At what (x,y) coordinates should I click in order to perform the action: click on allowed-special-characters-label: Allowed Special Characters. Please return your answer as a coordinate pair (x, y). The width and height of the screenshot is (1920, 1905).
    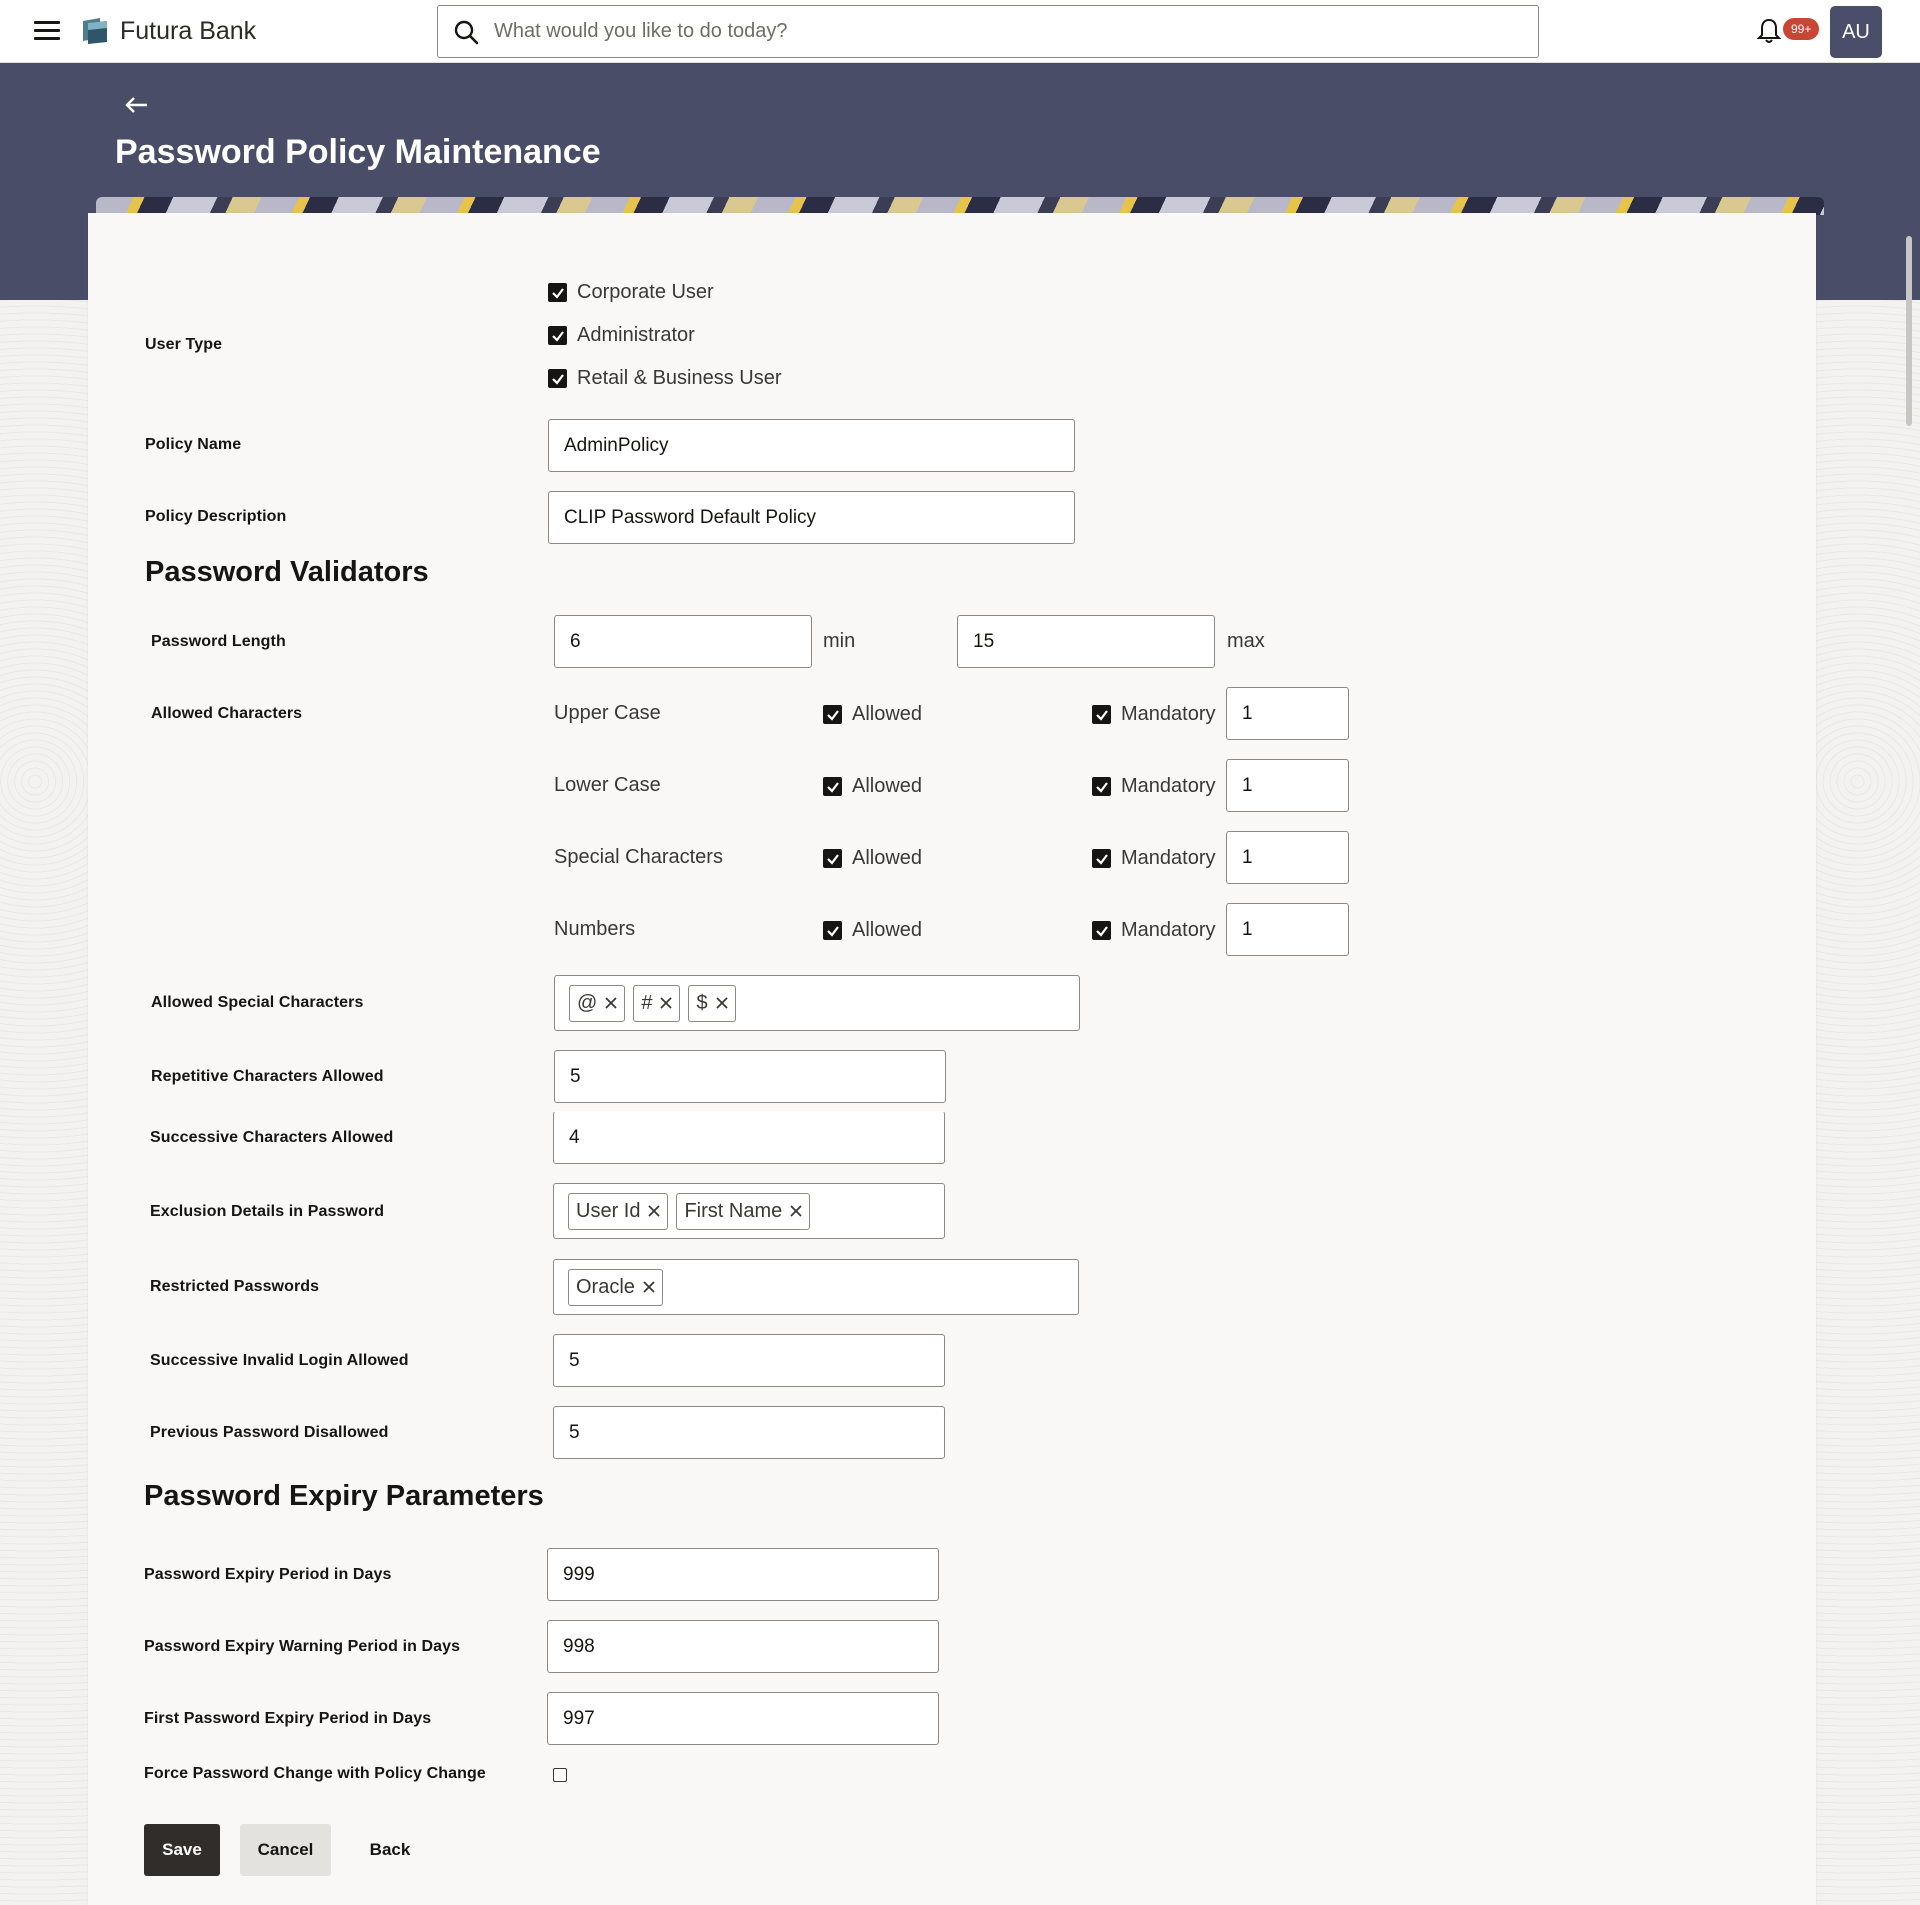
    Looking at the image, I should click on (257, 1002).